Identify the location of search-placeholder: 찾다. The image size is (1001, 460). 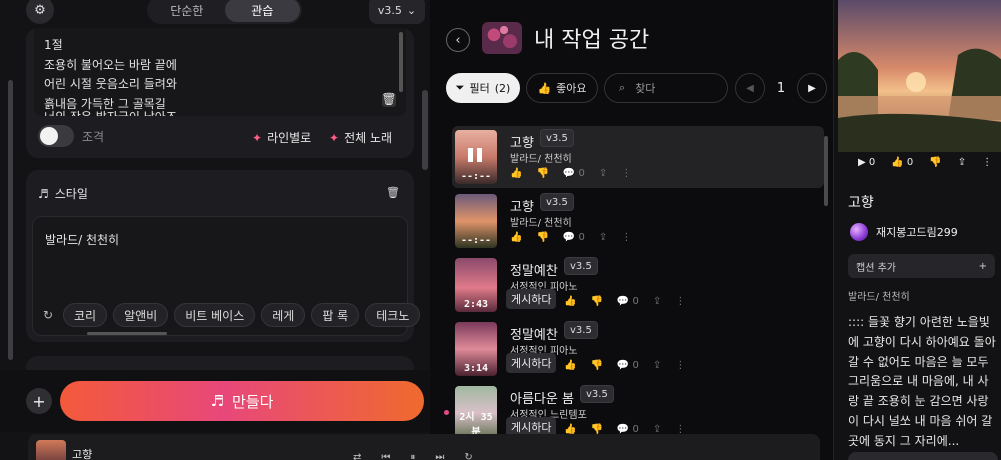
(645, 88).